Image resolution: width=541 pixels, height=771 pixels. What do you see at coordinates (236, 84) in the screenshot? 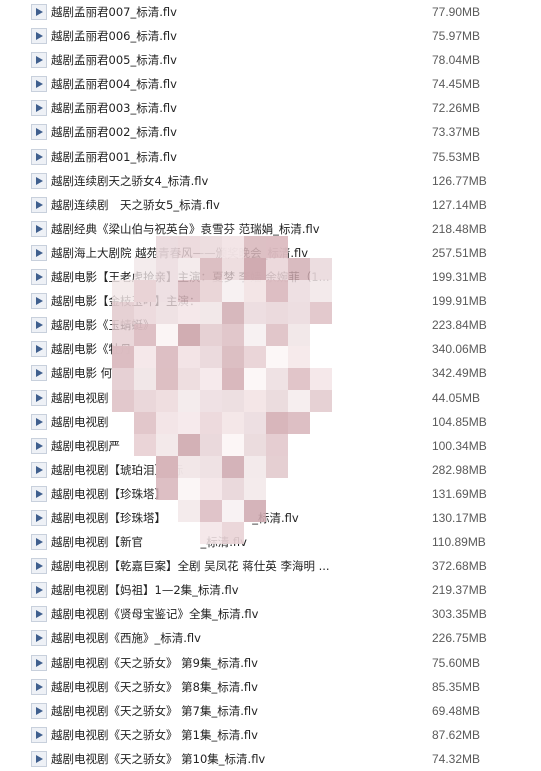
I see `file-name: 越剧孟丽君004_标清.flv` at bounding box center [236, 84].